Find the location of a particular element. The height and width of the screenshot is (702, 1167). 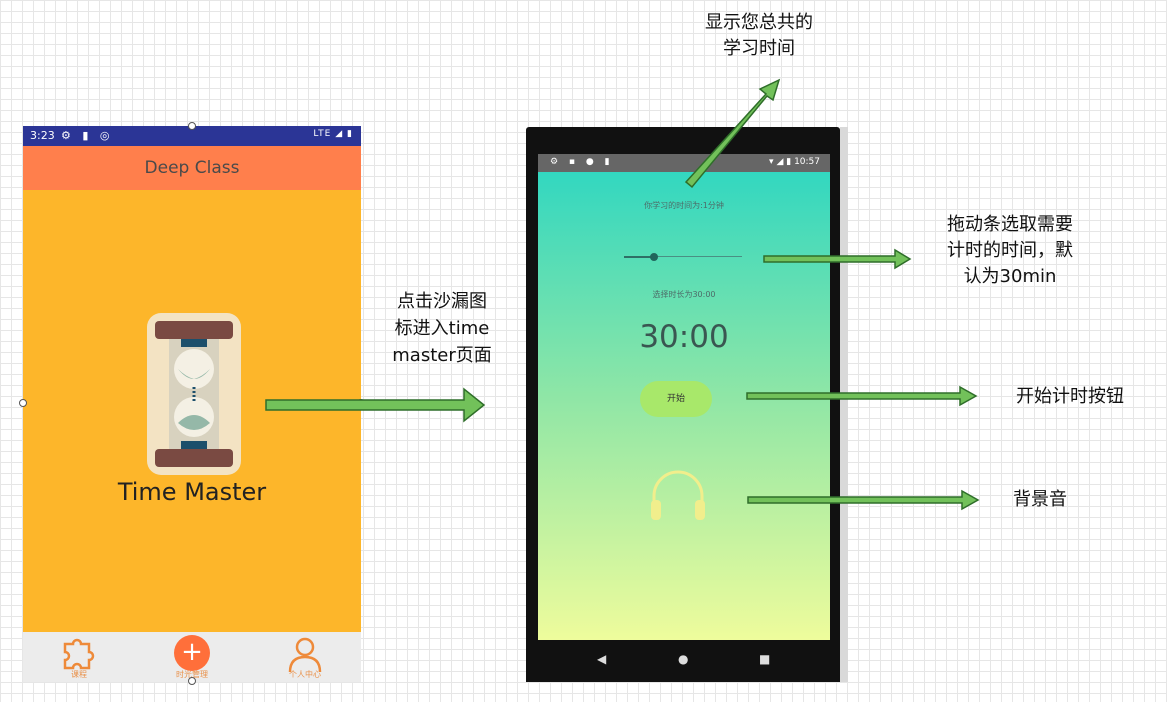

hourglass-icon is located at coordinates (194, 394).